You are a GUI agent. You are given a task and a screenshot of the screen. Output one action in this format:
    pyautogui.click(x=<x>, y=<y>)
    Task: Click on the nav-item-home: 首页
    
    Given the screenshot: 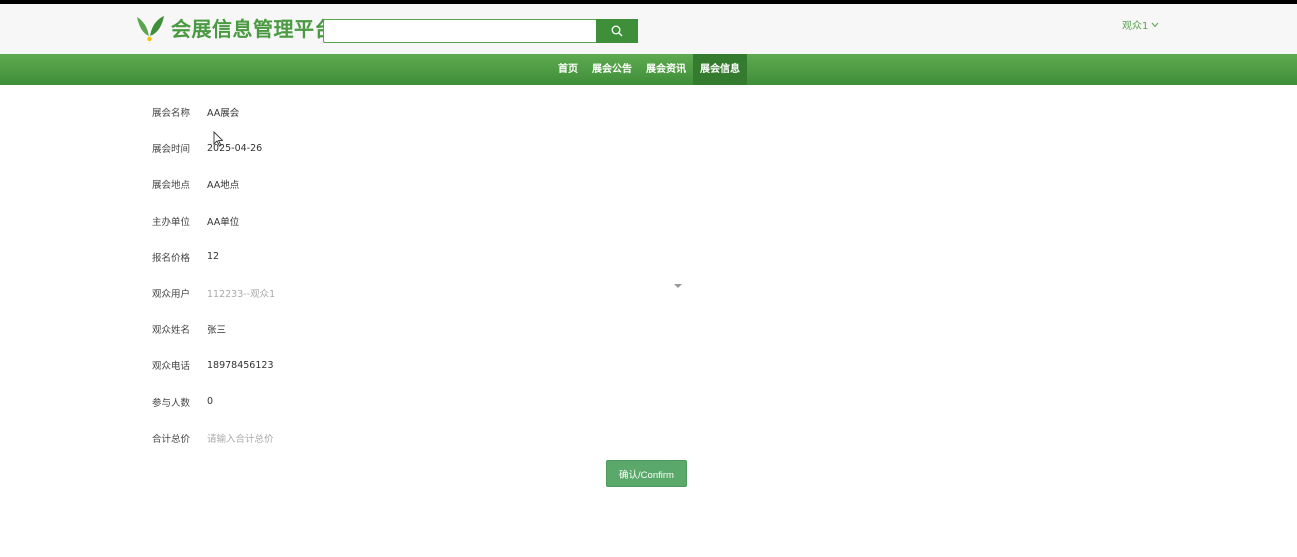 What is the action you would take?
    pyautogui.click(x=568, y=69)
    